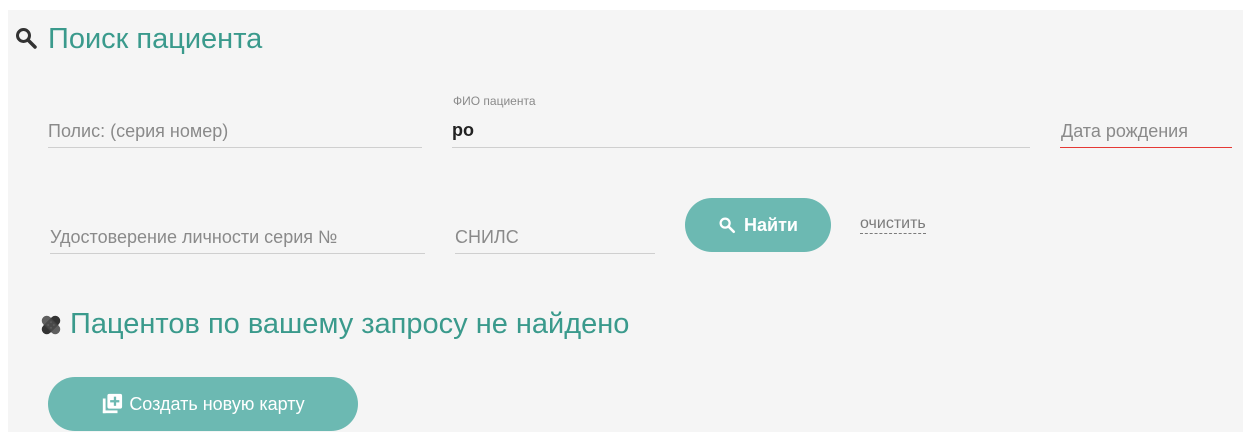  What do you see at coordinates (555, 239) in the screenshot?
I see `snils-field: СНИЛС` at bounding box center [555, 239].